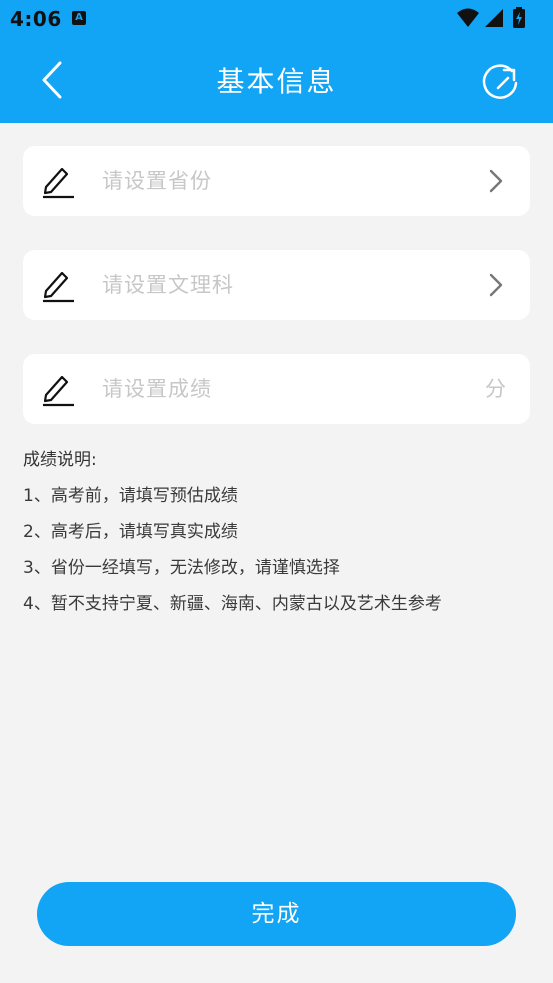 The width and height of the screenshot is (553, 983). I want to click on status-icons, so click(498, 18).